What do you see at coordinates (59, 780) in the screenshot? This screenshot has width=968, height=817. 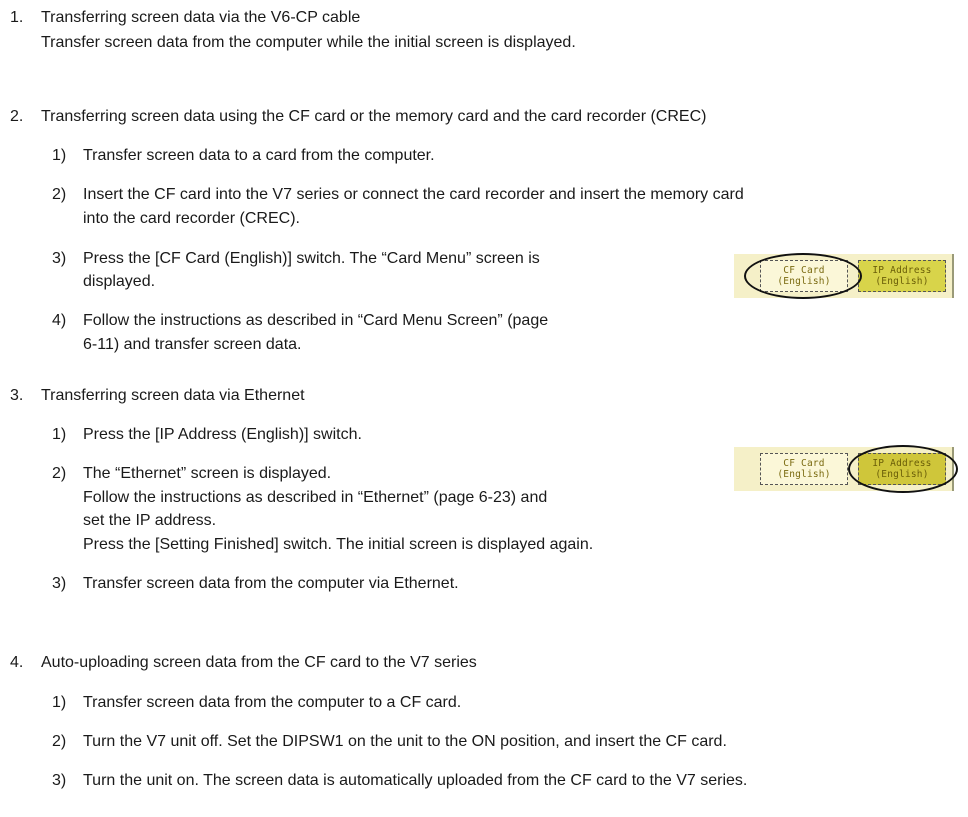 I see `section-4-step-3-number: 3)` at bounding box center [59, 780].